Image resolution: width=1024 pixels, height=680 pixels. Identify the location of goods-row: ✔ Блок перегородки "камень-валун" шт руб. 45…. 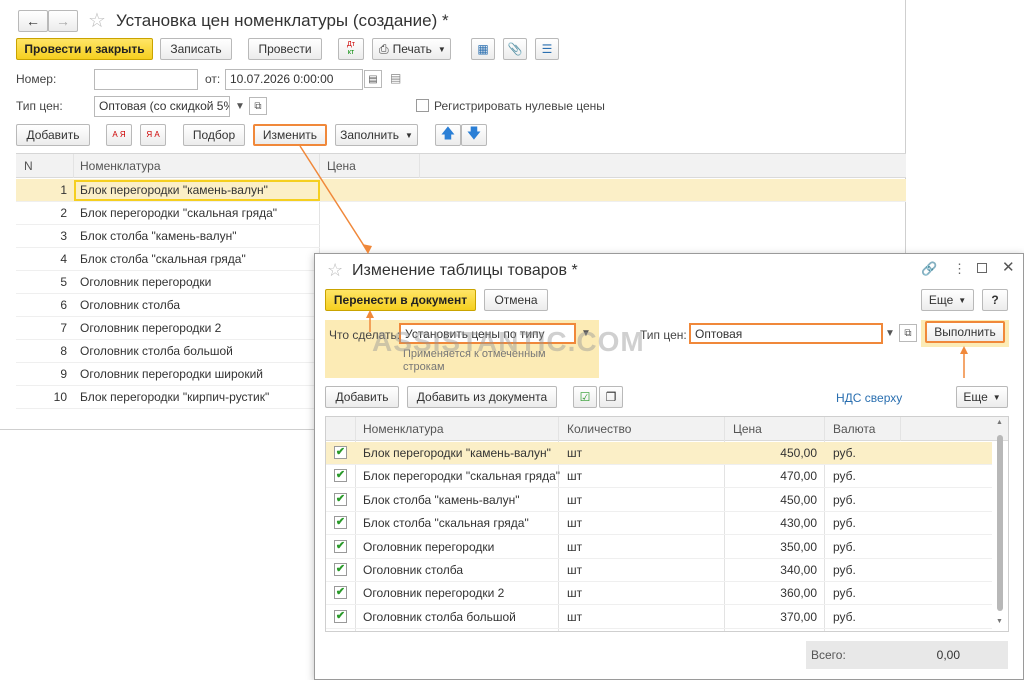
(659, 453).